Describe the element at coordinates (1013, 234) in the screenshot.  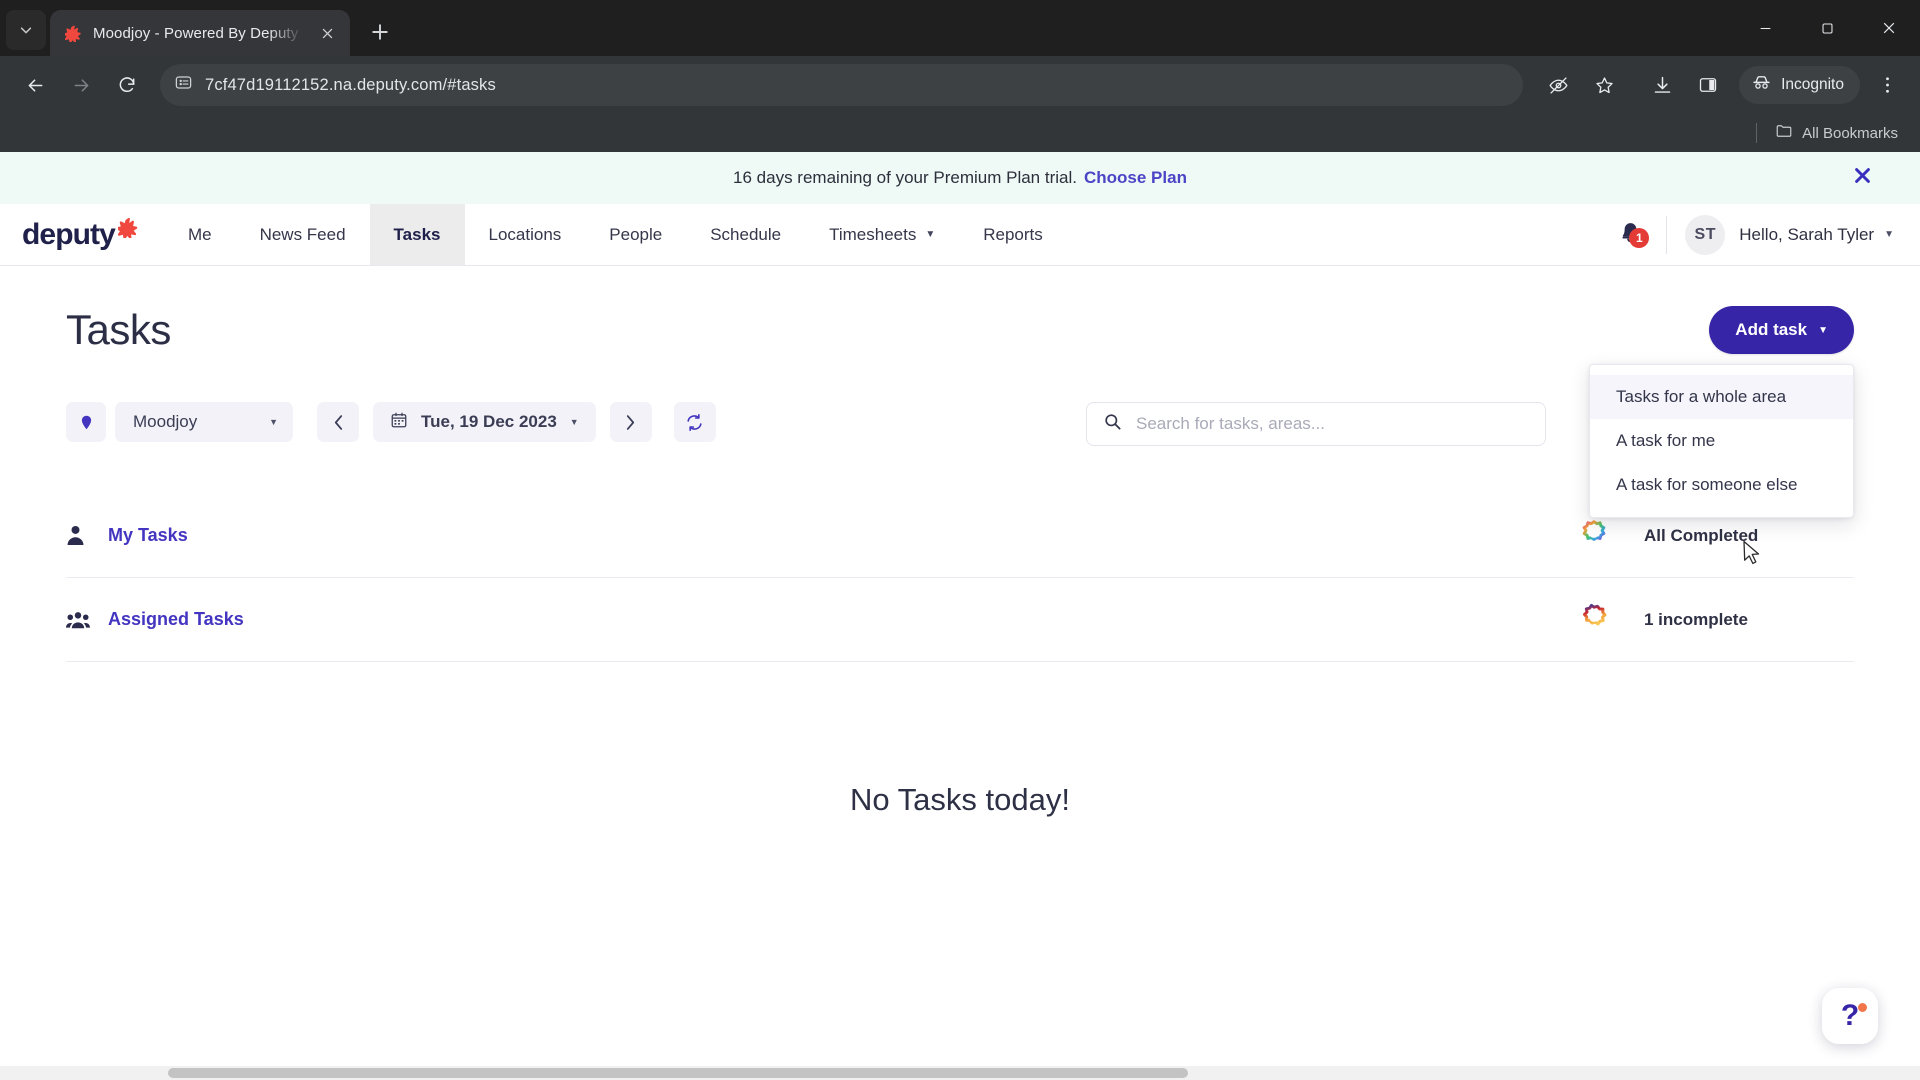
I see `nav-item-reports: Reports` at that location.